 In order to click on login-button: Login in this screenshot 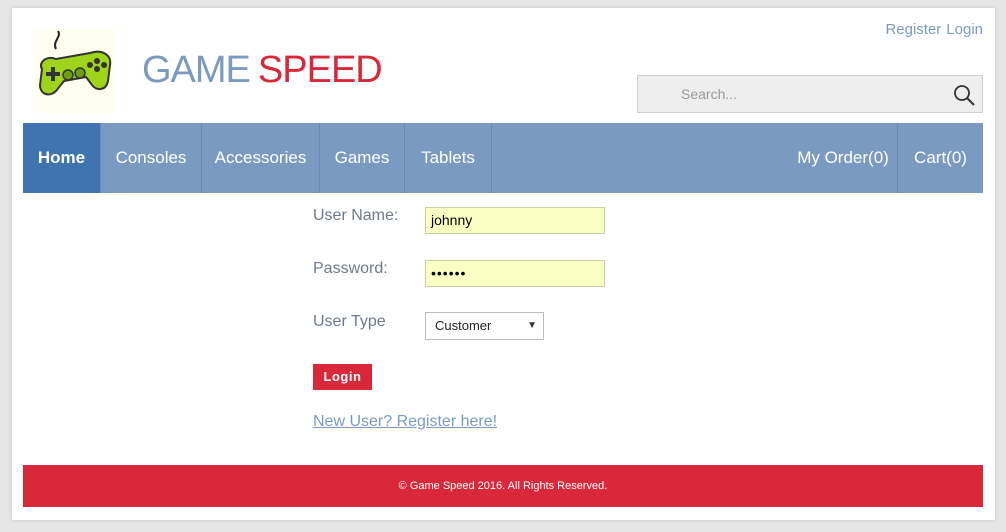, I will do `click(342, 377)`.